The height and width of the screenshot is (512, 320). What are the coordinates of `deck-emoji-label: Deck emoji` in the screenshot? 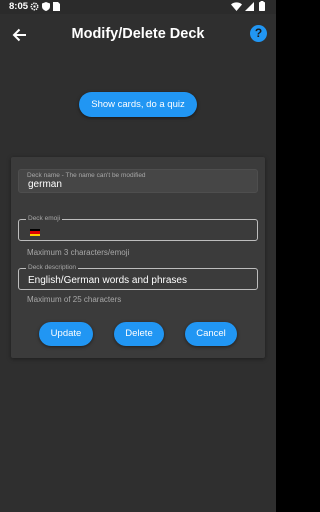 It's located at (44, 218).